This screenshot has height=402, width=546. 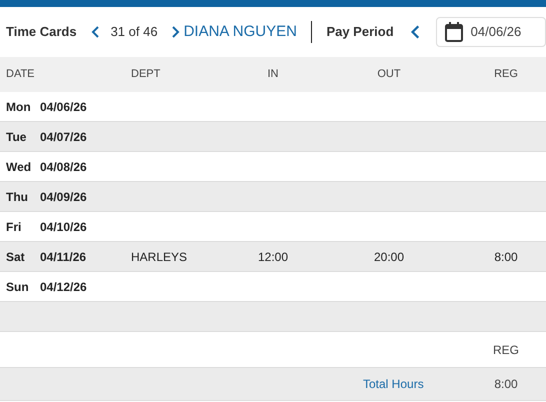 I want to click on day-cell-text: Sat, so click(x=16, y=257).